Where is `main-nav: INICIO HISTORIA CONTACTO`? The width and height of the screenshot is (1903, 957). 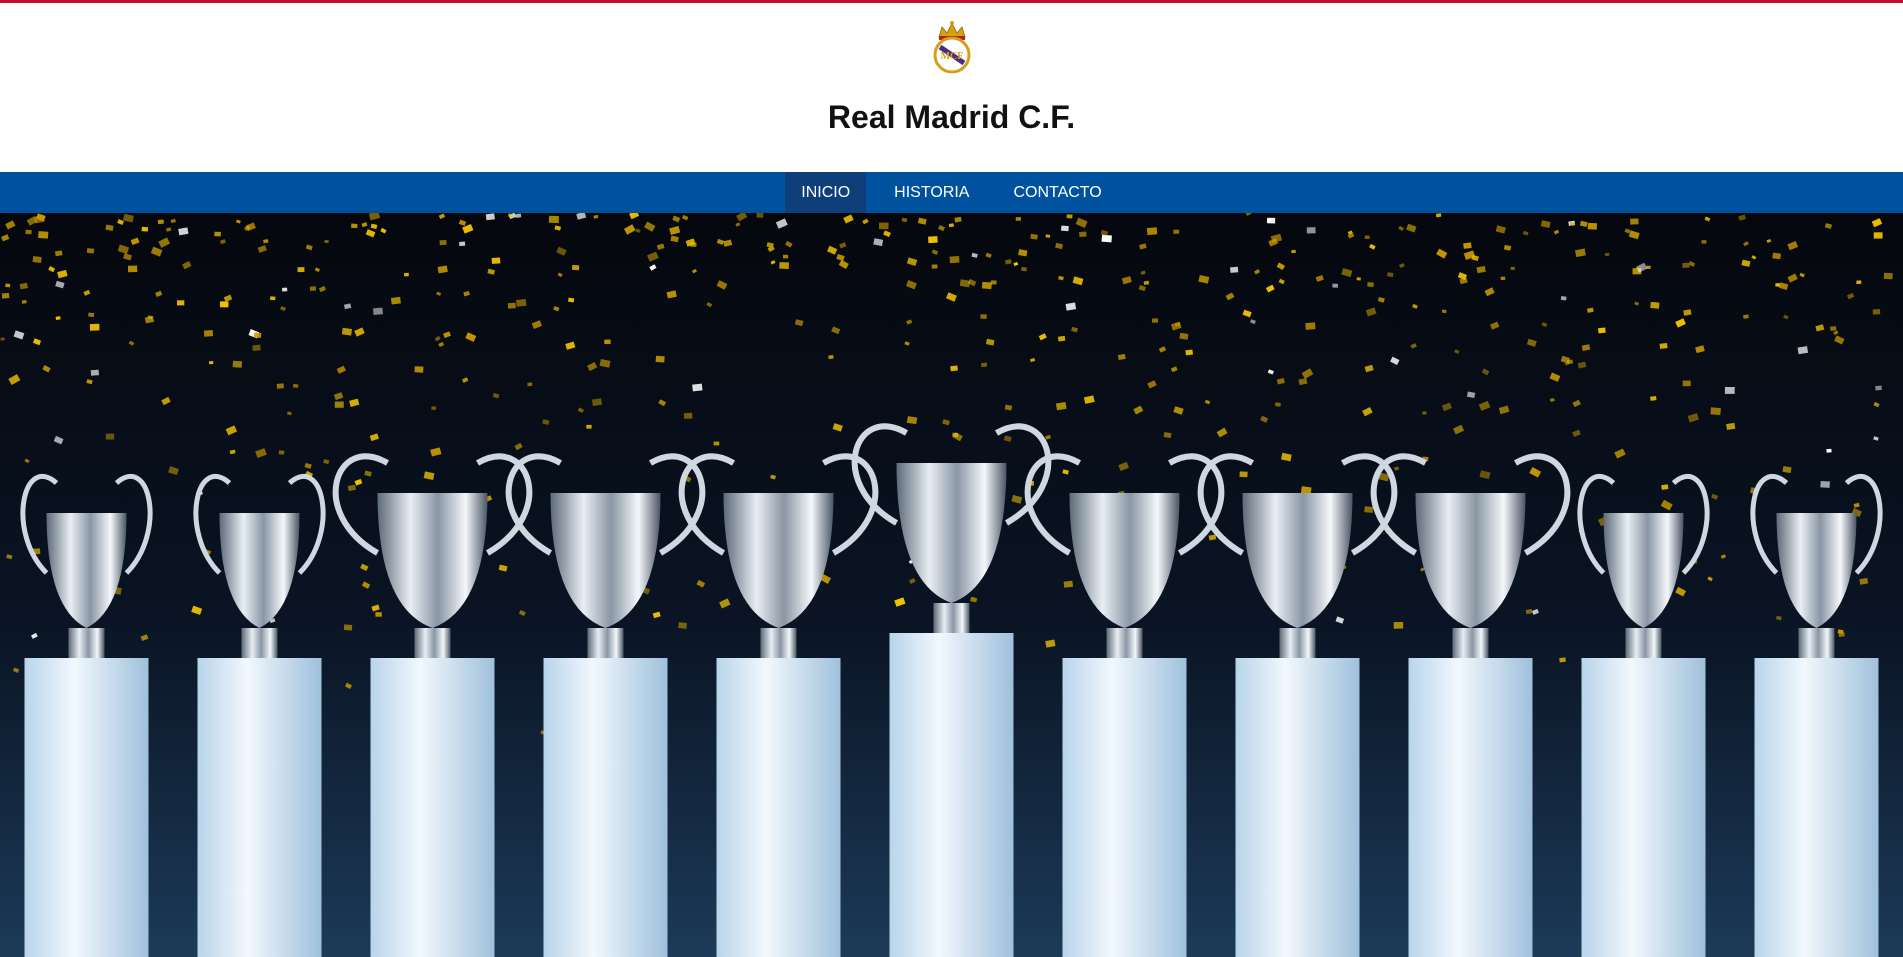
main-nav: INICIO HISTORIA CONTACTO is located at coordinates (951, 192).